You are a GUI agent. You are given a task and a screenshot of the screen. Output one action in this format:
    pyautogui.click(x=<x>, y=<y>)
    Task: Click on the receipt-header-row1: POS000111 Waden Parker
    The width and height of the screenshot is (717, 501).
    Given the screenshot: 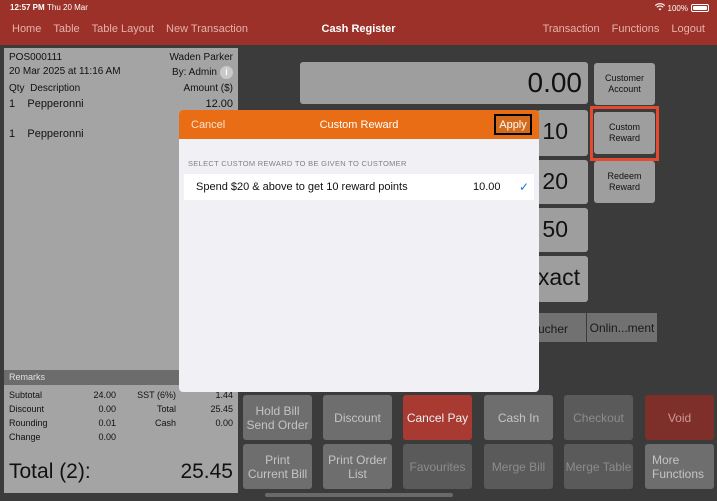 What is the action you would take?
    pyautogui.click(x=121, y=57)
    